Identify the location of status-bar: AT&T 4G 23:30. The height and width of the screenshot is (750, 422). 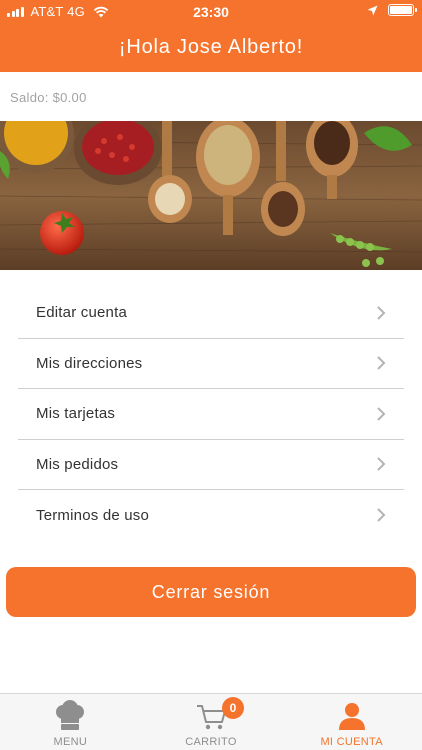
(211, 12).